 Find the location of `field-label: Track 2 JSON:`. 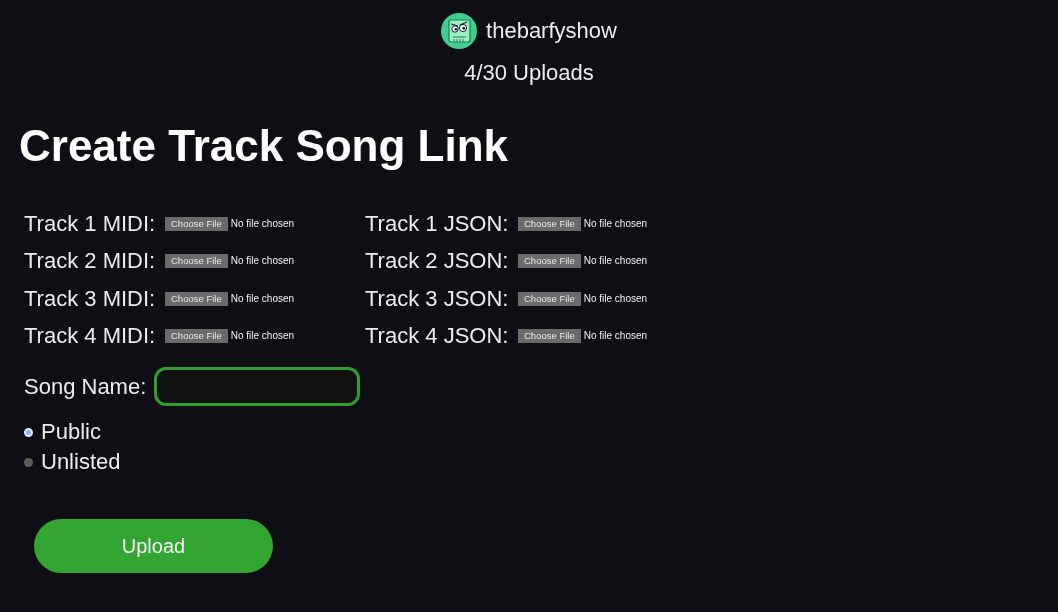

field-label: Track 2 JSON: is located at coordinates (437, 261).